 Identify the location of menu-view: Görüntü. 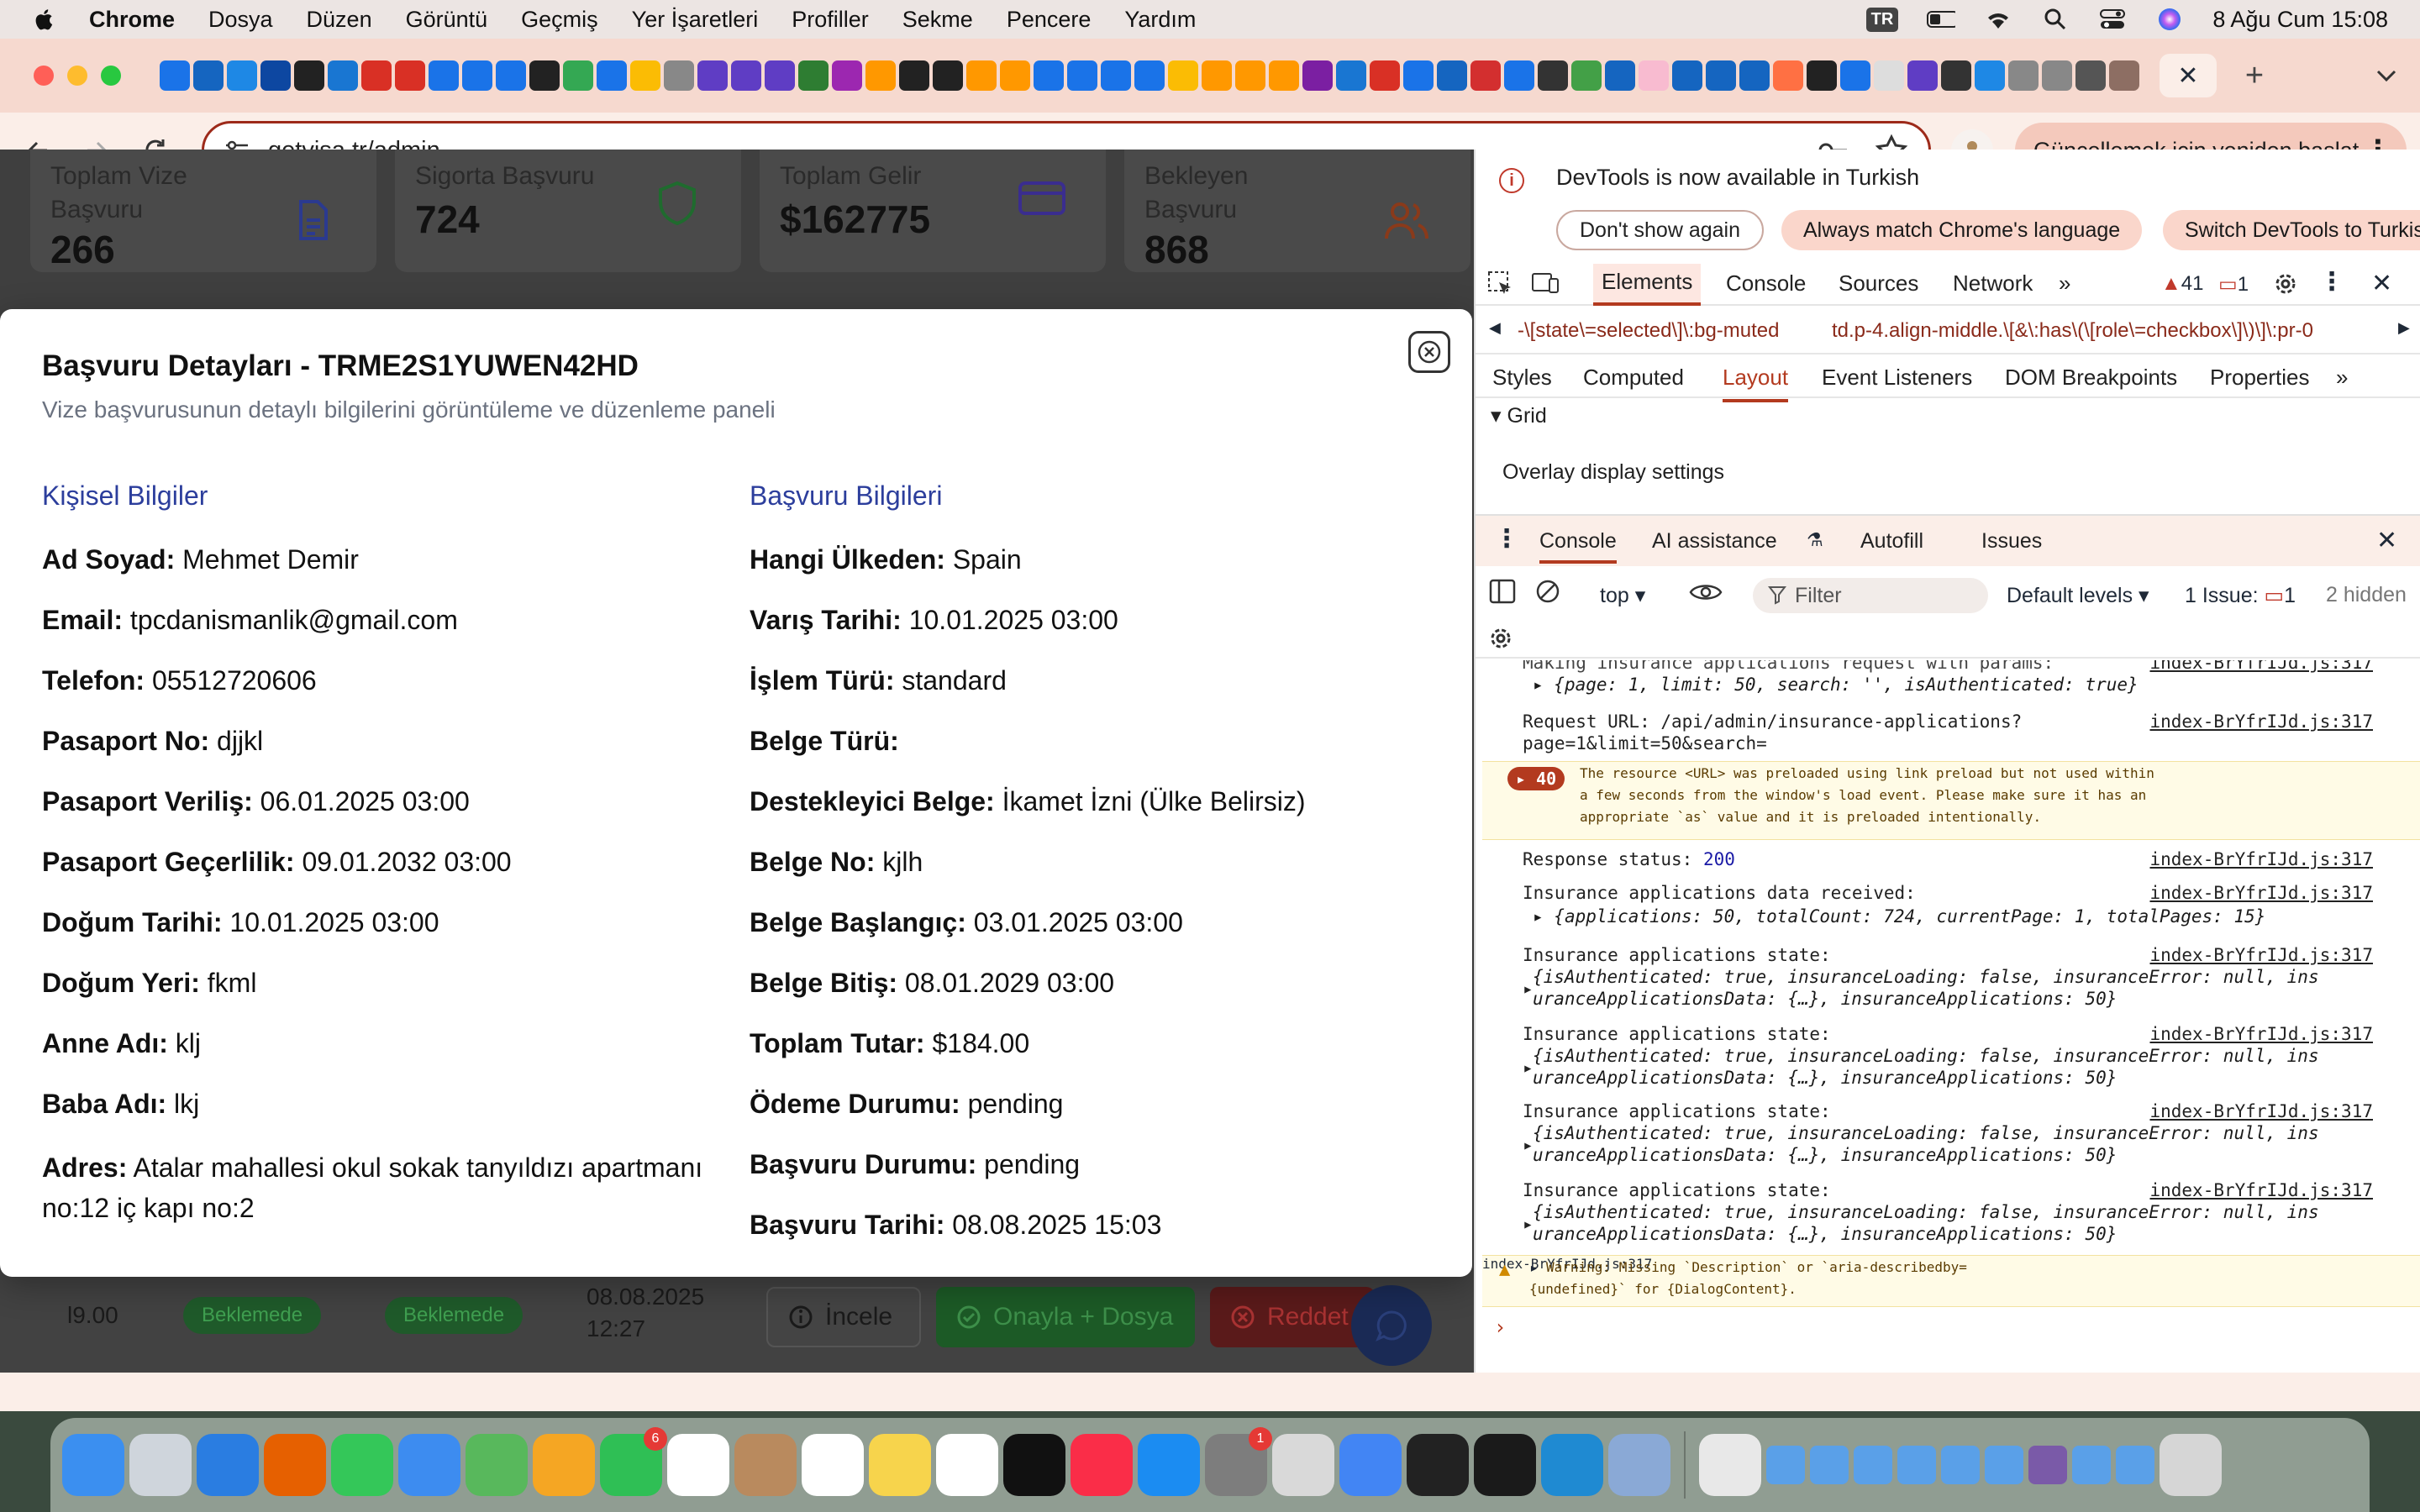
(447, 20).